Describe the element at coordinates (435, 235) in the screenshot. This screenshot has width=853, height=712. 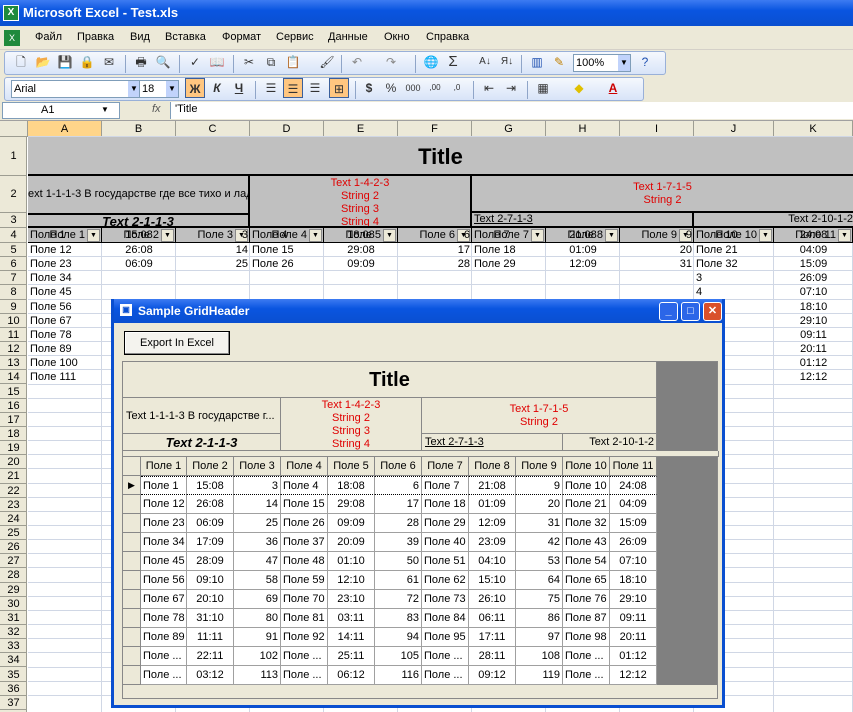
I see `sheet-cell: 6` at that location.